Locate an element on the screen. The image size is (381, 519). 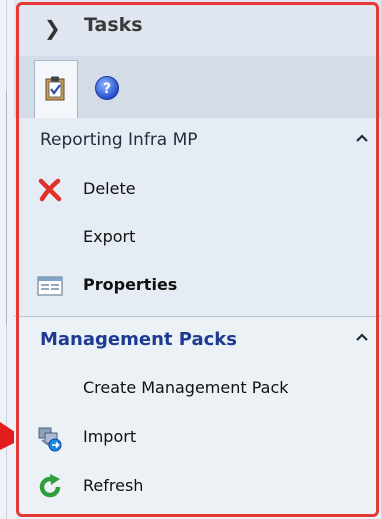
tab-help: ? is located at coordinates (108, 89).